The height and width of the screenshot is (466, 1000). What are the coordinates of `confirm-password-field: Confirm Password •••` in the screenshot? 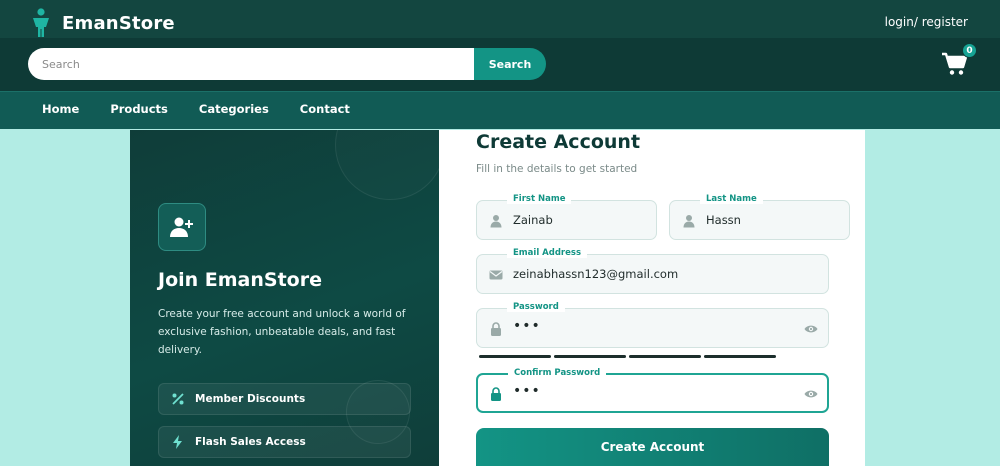 It's located at (652, 390).